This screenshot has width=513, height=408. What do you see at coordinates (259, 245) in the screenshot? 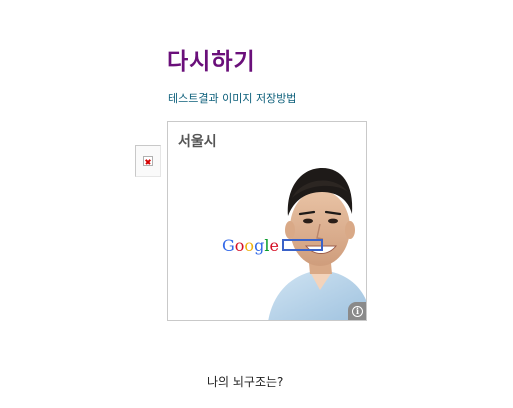
I see `google-logo-letter: g` at bounding box center [259, 245].